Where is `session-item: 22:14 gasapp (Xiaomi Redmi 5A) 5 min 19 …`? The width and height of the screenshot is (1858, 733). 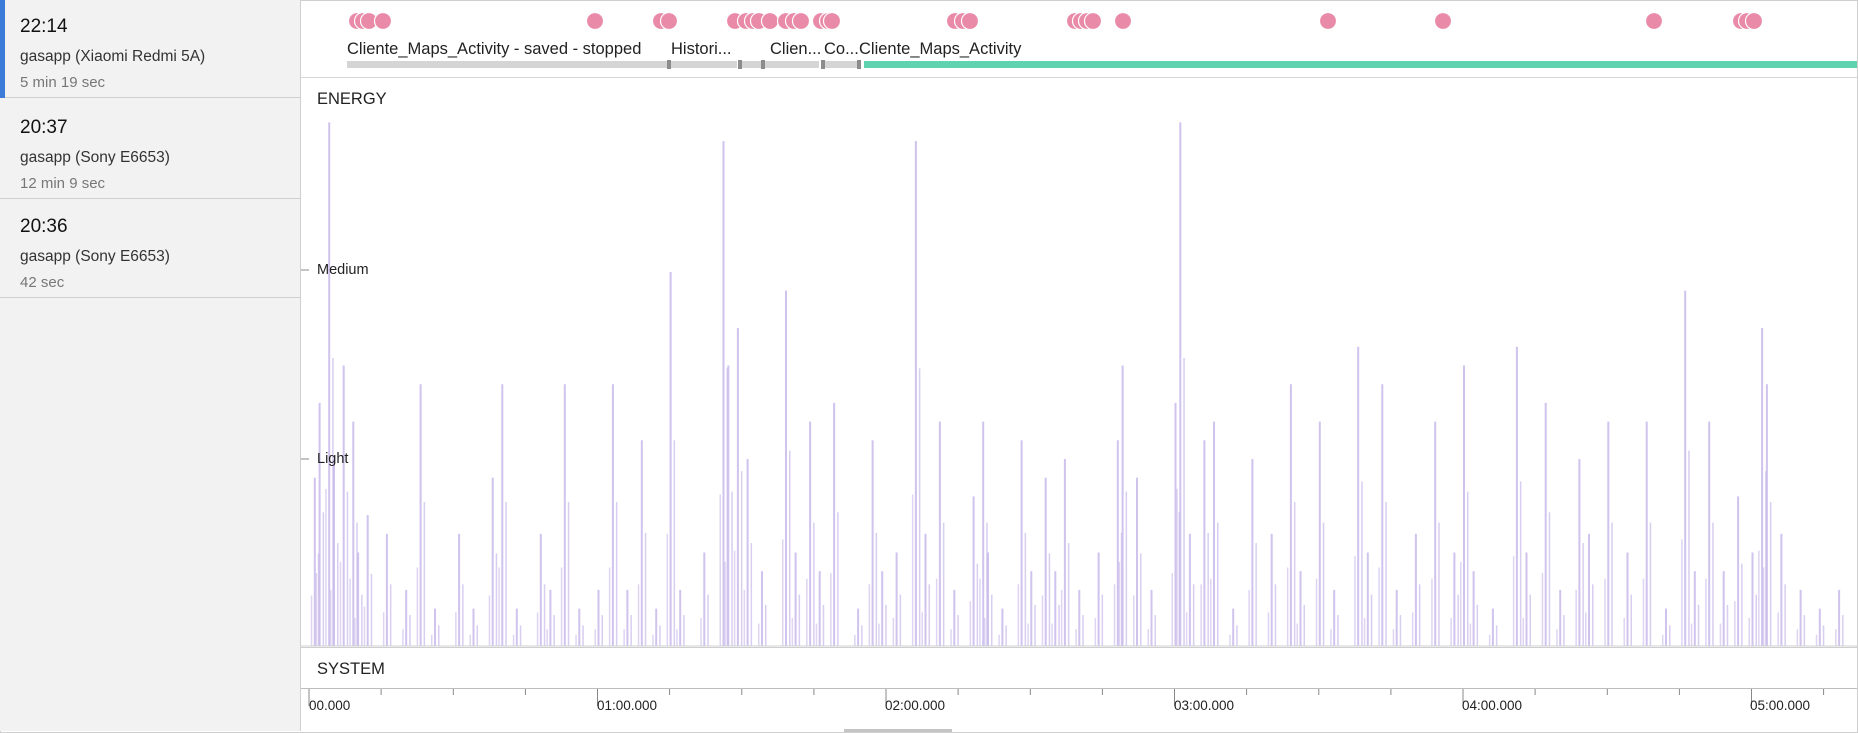
session-item: 22:14 gasapp (Xiaomi Redmi 5A) 5 min 19 … is located at coordinates (150, 49).